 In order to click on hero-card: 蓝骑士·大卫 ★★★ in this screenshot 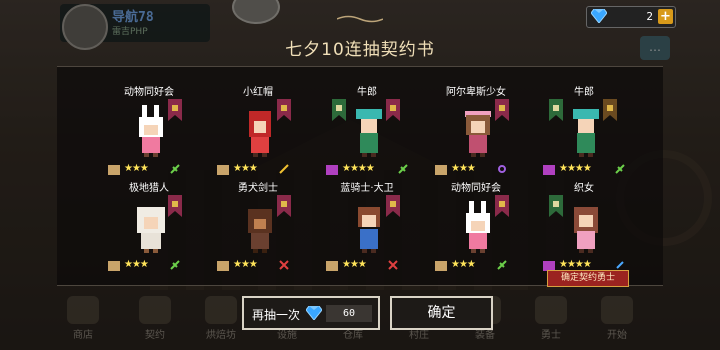, I will do `click(367, 229)`.